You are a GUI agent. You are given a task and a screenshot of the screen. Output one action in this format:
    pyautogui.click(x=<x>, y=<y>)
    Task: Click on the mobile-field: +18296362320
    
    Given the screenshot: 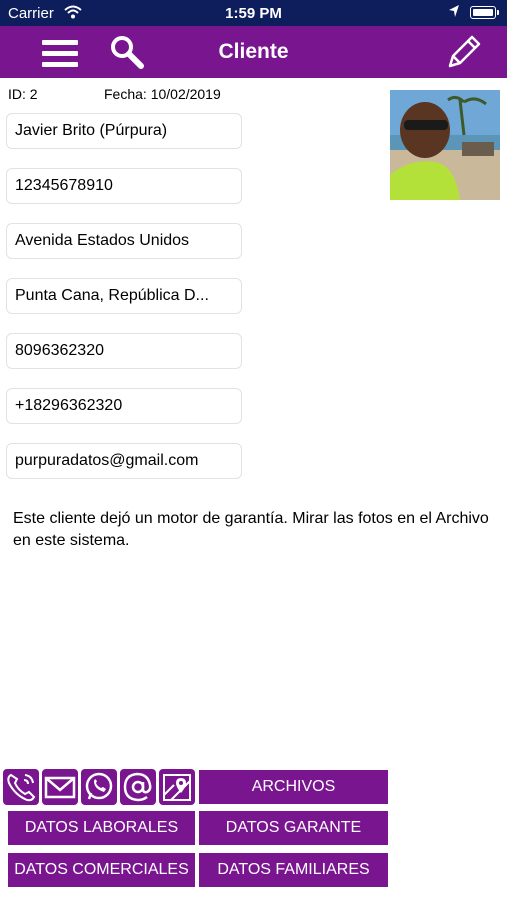 What is the action you would take?
    pyautogui.click(x=124, y=406)
    